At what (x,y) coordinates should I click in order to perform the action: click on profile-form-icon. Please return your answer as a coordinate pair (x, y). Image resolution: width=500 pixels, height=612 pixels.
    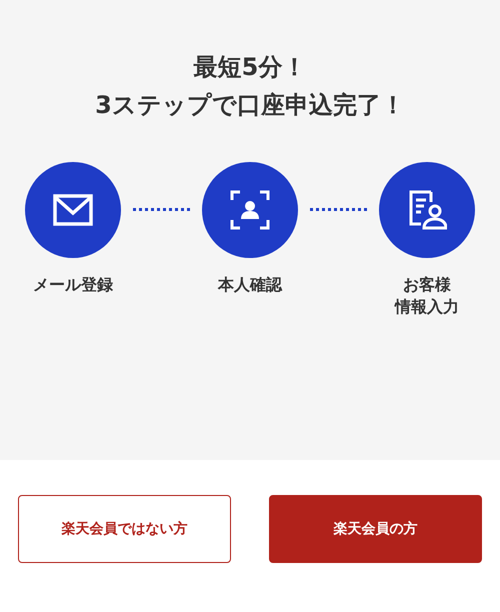
    Looking at the image, I should click on (427, 210).